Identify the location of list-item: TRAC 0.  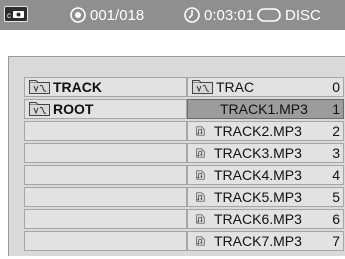
(265, 87).